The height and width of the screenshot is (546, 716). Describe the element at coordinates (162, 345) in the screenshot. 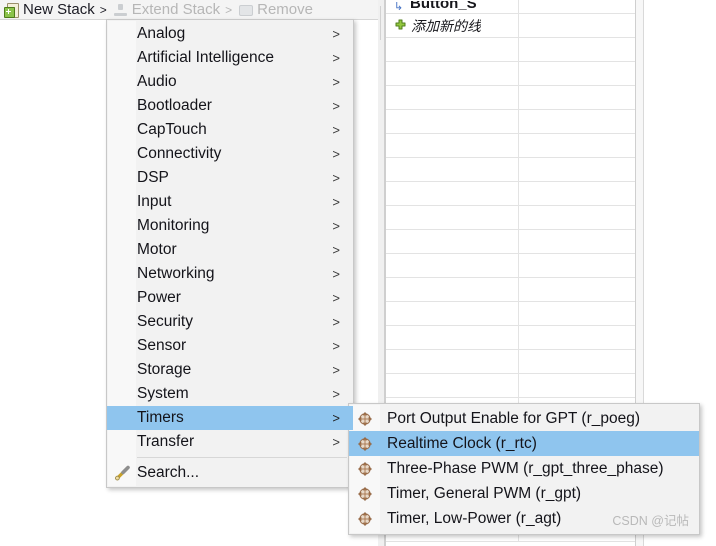

I see `menu-item-label: Sensor` at that location.